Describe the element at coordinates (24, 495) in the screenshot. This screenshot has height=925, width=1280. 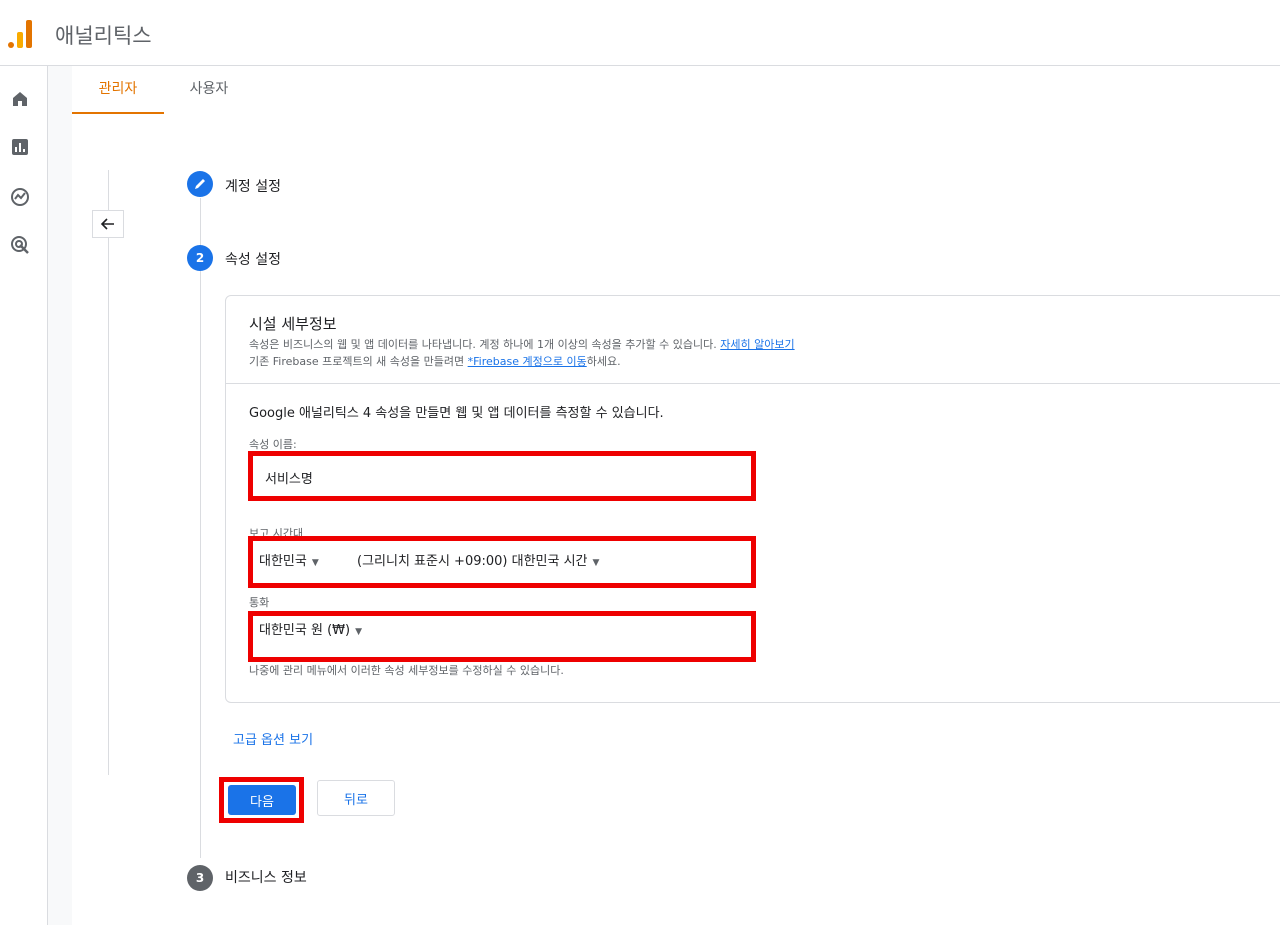
I see `left-nav` at that location.